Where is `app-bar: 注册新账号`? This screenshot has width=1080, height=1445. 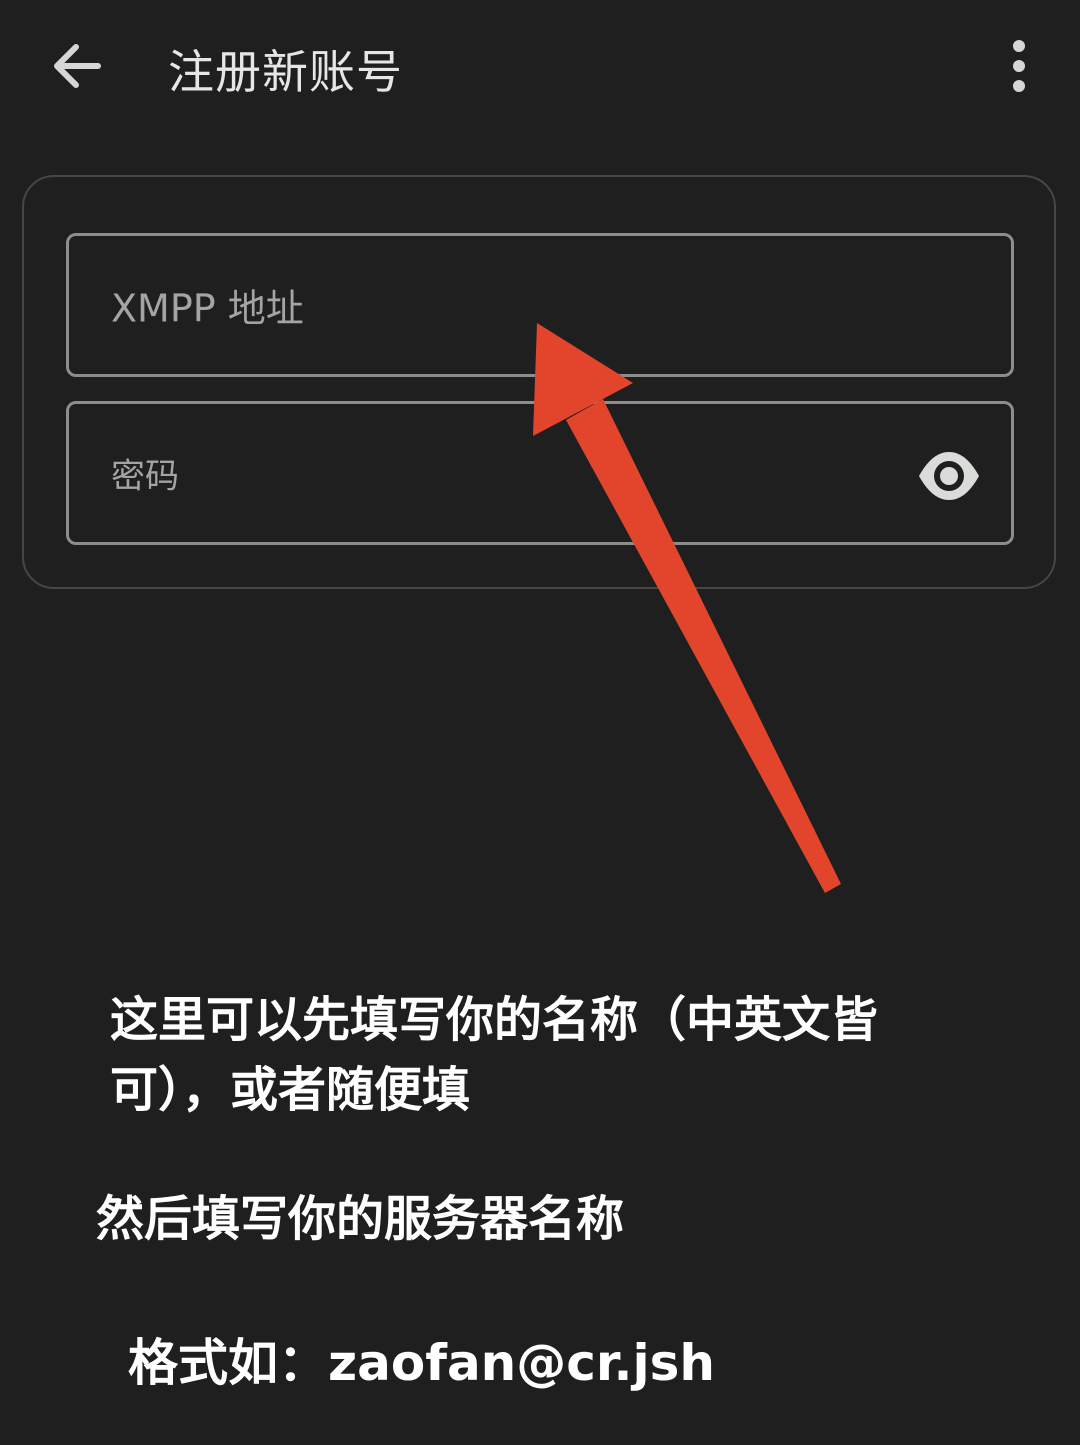
app-bar: 注册新账号 is located at coordinates (540, 67).